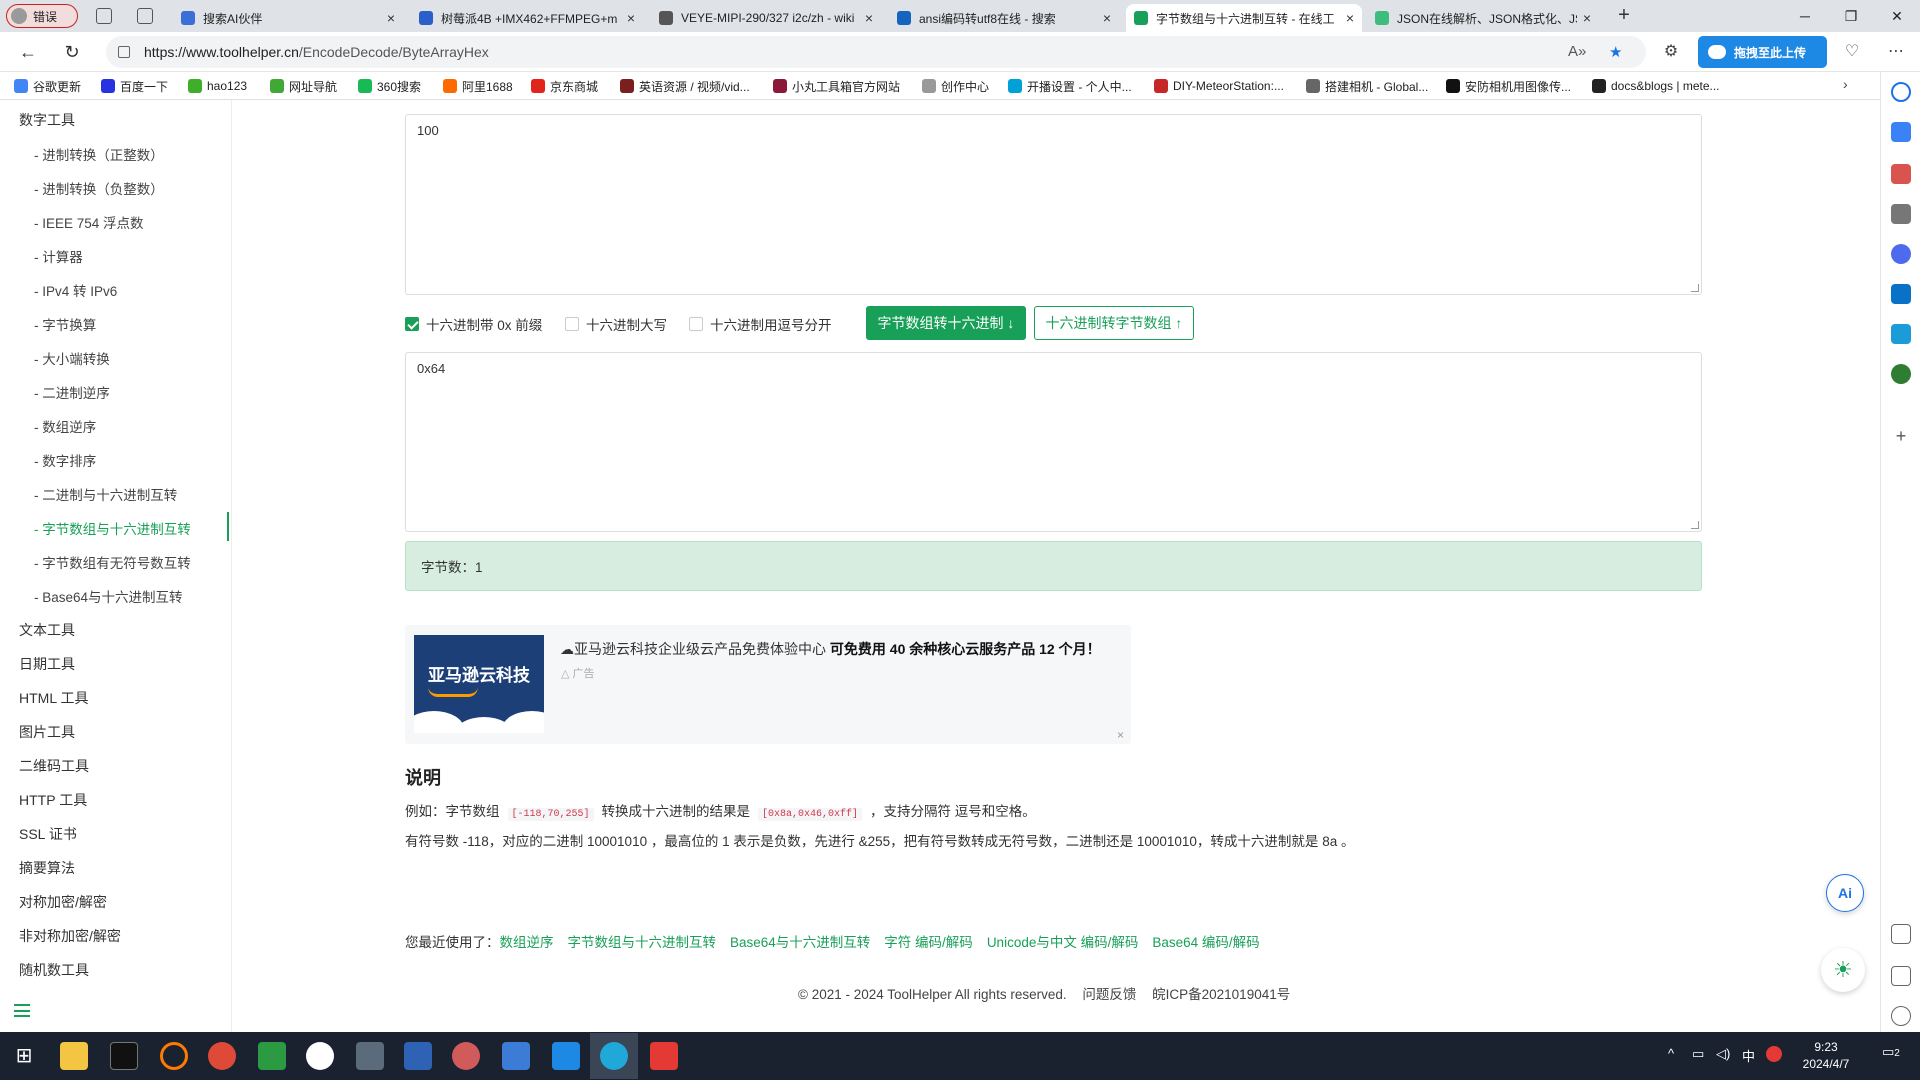  I want to click on app-green-icon, so click(272, 1056).